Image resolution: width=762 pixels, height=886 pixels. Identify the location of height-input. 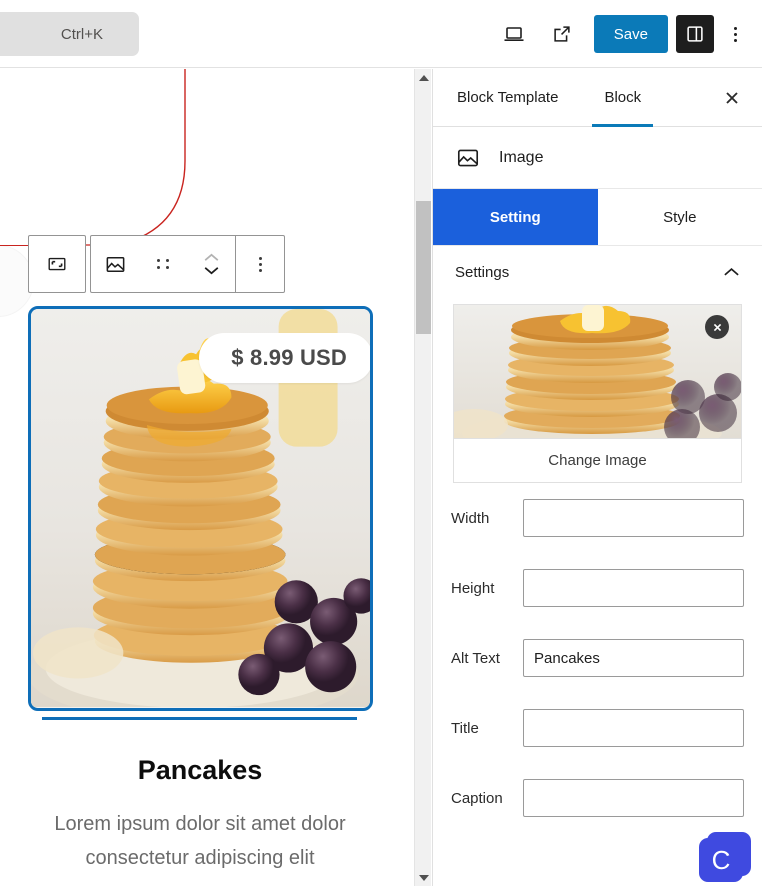
(633, 588).